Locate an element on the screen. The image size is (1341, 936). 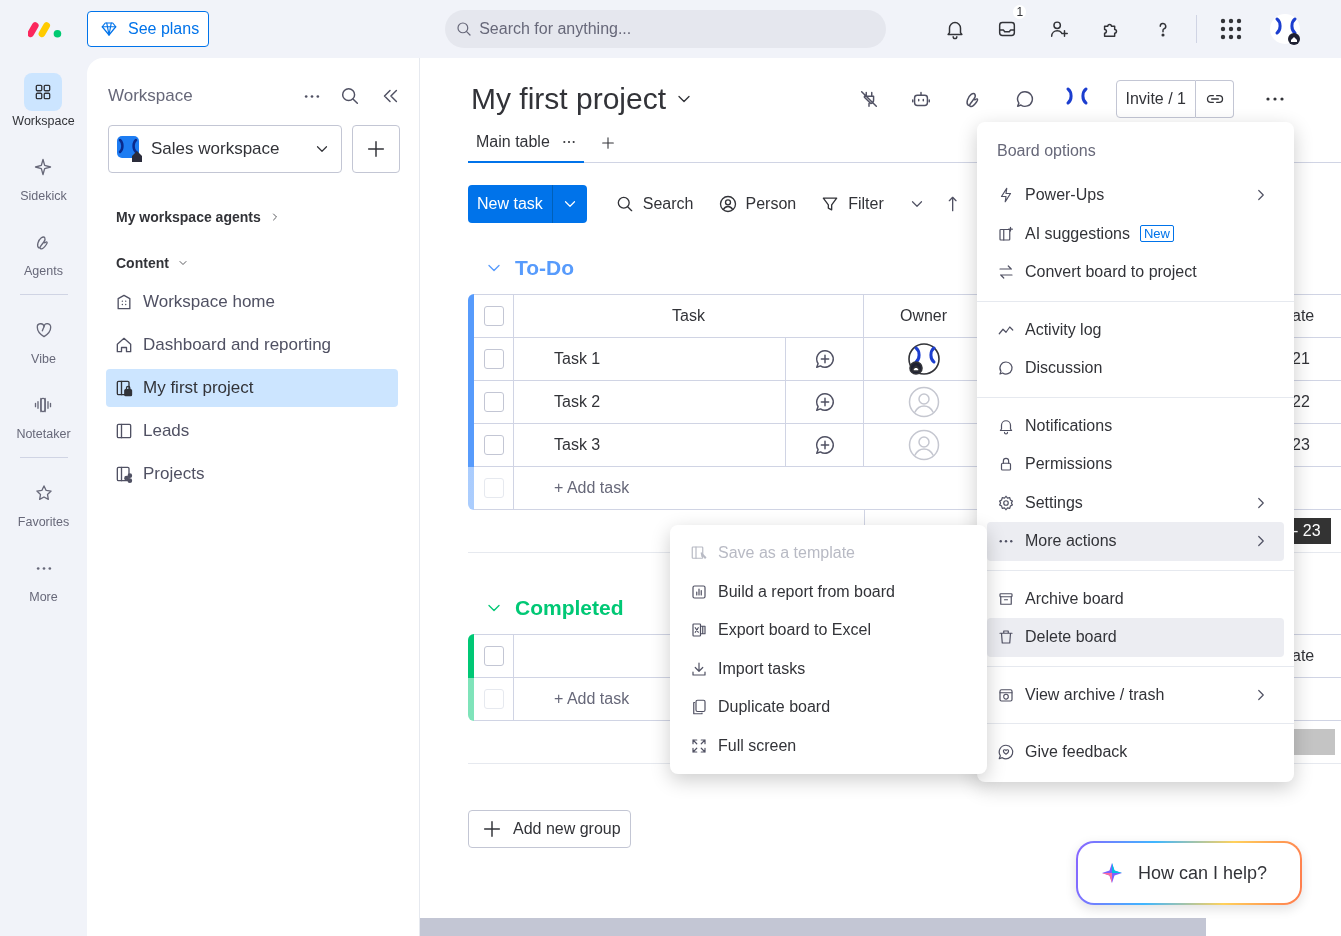
menu-item: AI suggestions New is located at coordinates (1135, 233).